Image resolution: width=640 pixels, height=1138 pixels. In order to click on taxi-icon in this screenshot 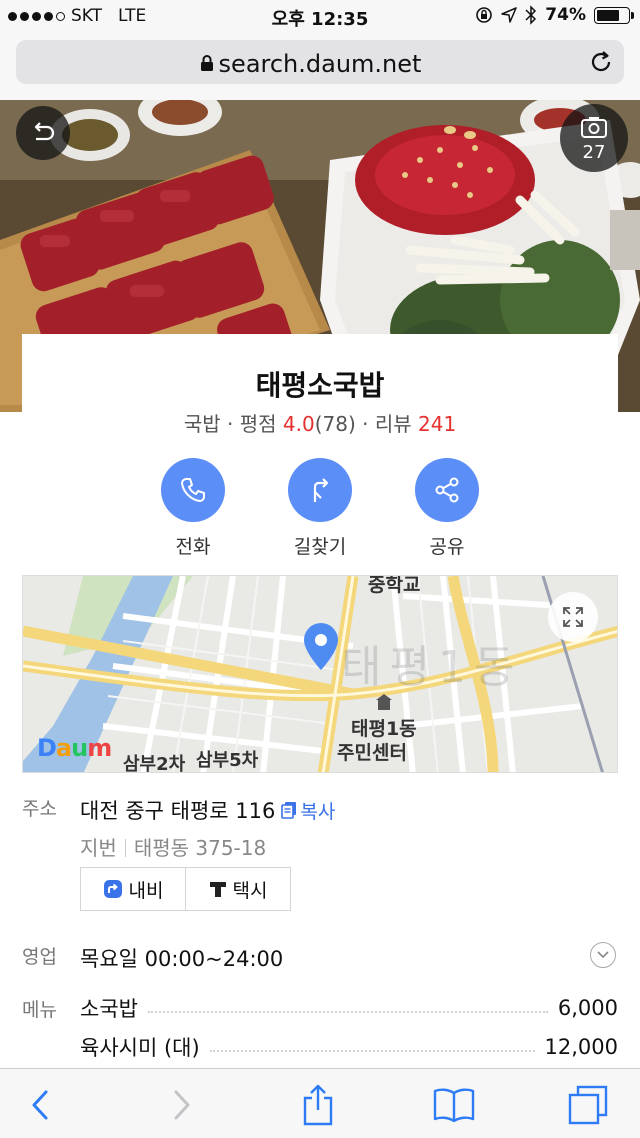, I will do `click(217, 889)`.